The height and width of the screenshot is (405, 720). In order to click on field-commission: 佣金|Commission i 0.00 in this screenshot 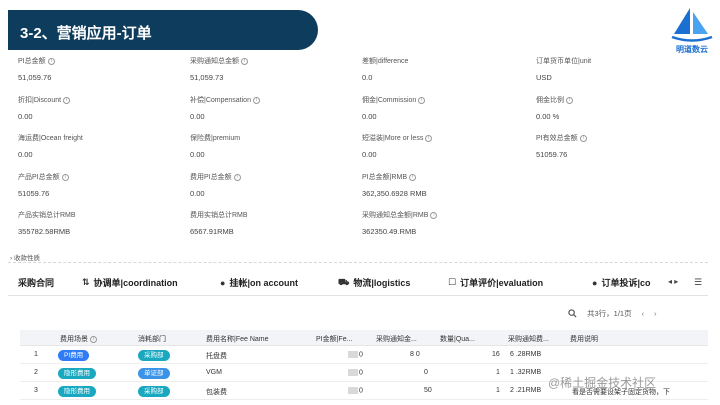, I will do `click(394, 108)`.